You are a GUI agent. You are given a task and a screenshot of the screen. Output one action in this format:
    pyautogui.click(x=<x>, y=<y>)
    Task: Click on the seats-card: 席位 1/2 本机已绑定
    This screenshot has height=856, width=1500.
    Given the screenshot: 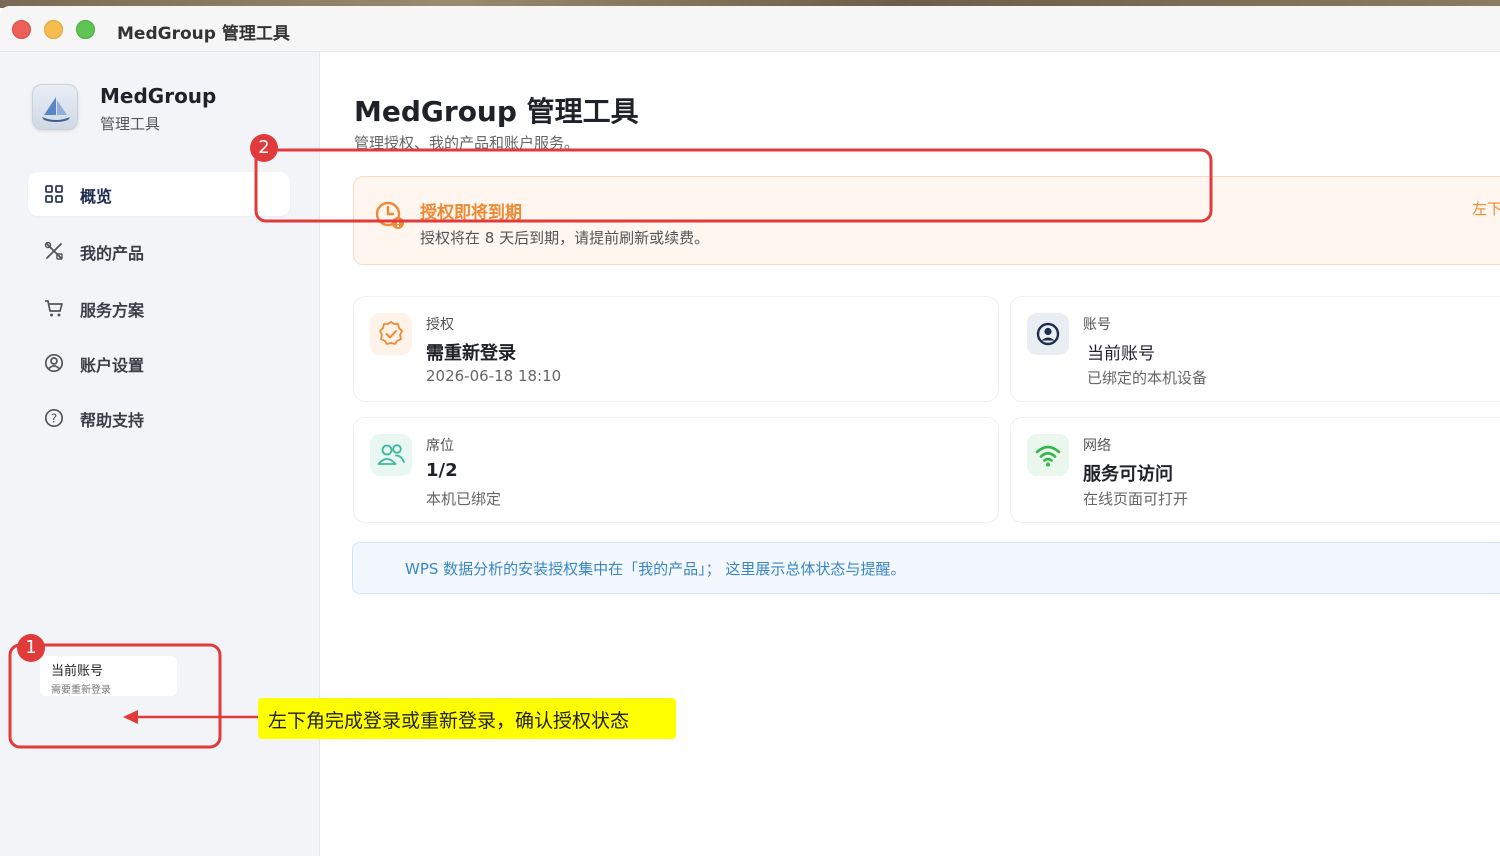 What is the action you would take?
    pyautogui.click(x=676, y=470)
    